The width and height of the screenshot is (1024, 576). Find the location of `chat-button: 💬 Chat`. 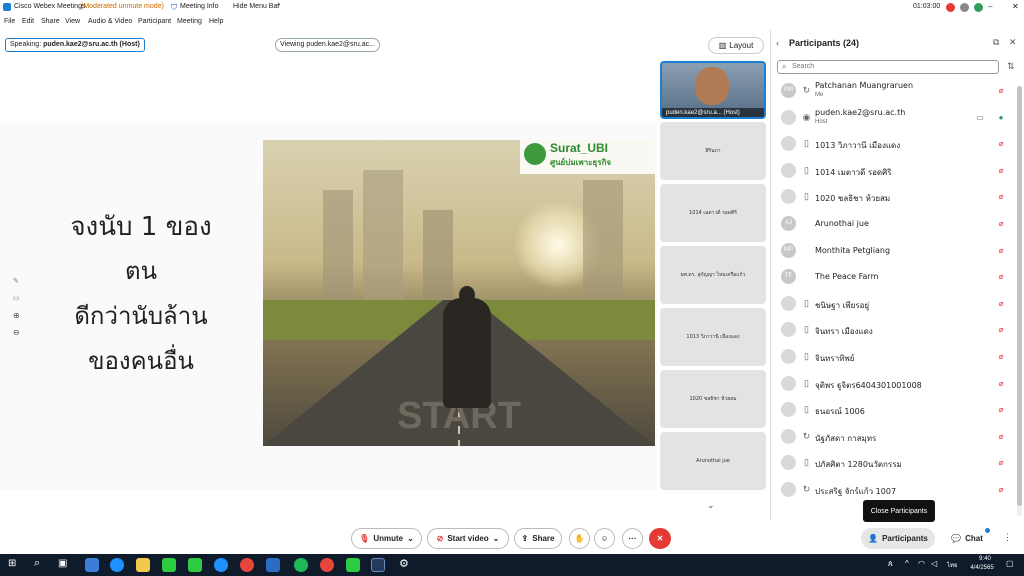

chat-button: 💬 Chat is located at coordinates (967, 538).